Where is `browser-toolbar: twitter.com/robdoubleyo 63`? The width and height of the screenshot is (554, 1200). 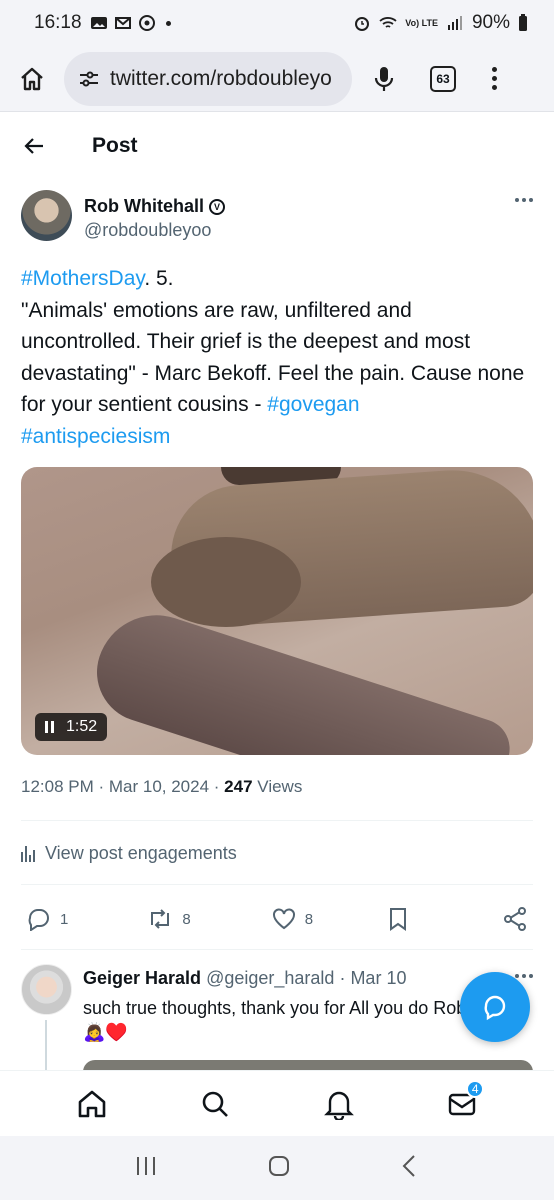 browser-toolbar: twitter.com/robdoubleyo 63 is located at coordinates (277, 79).